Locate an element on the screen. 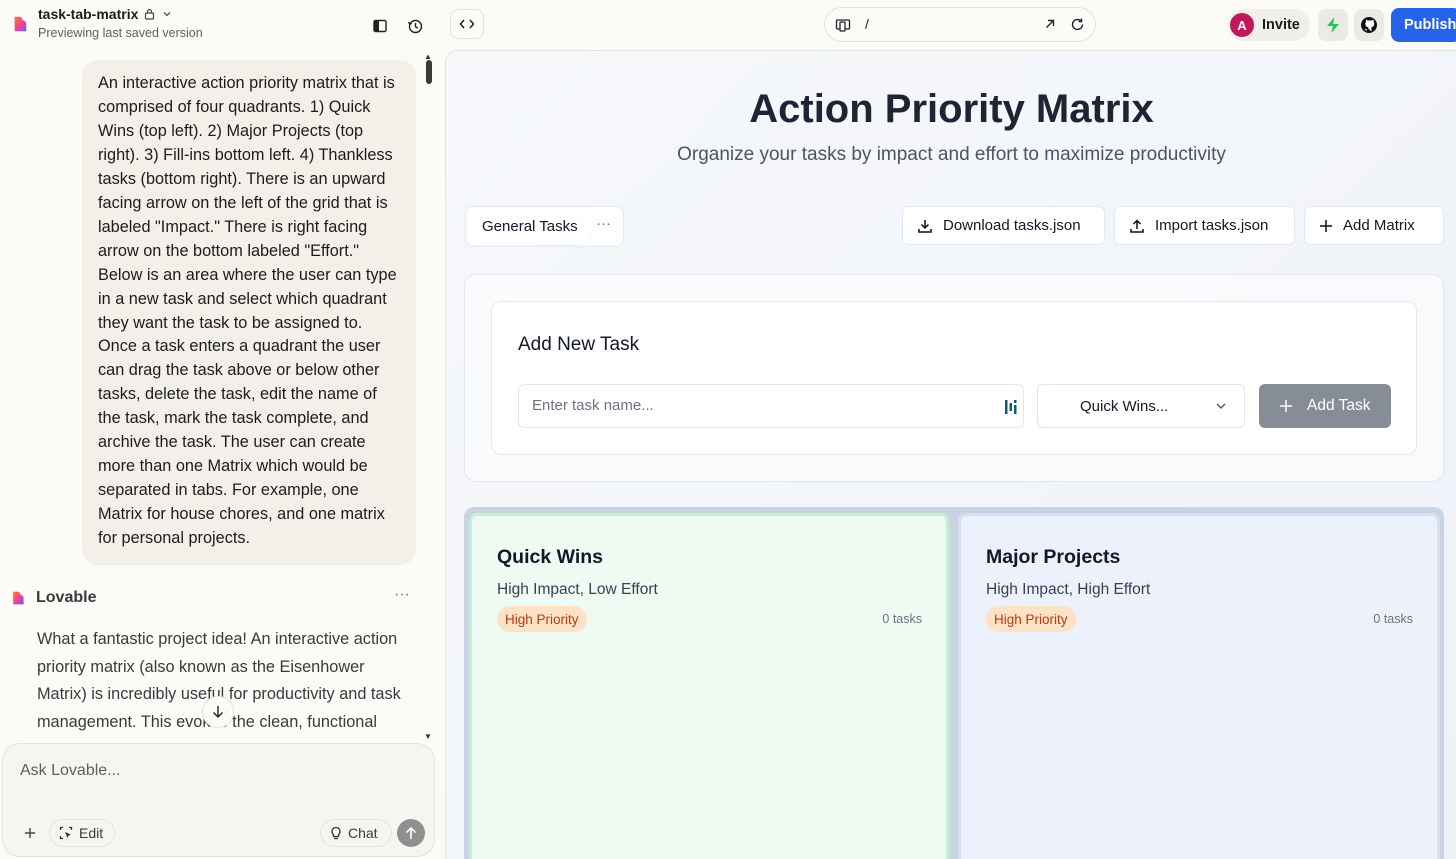 This screenshot has width=1456, height=859. scroll-down-arrow: ▼ is located at coordinates (428, 736).